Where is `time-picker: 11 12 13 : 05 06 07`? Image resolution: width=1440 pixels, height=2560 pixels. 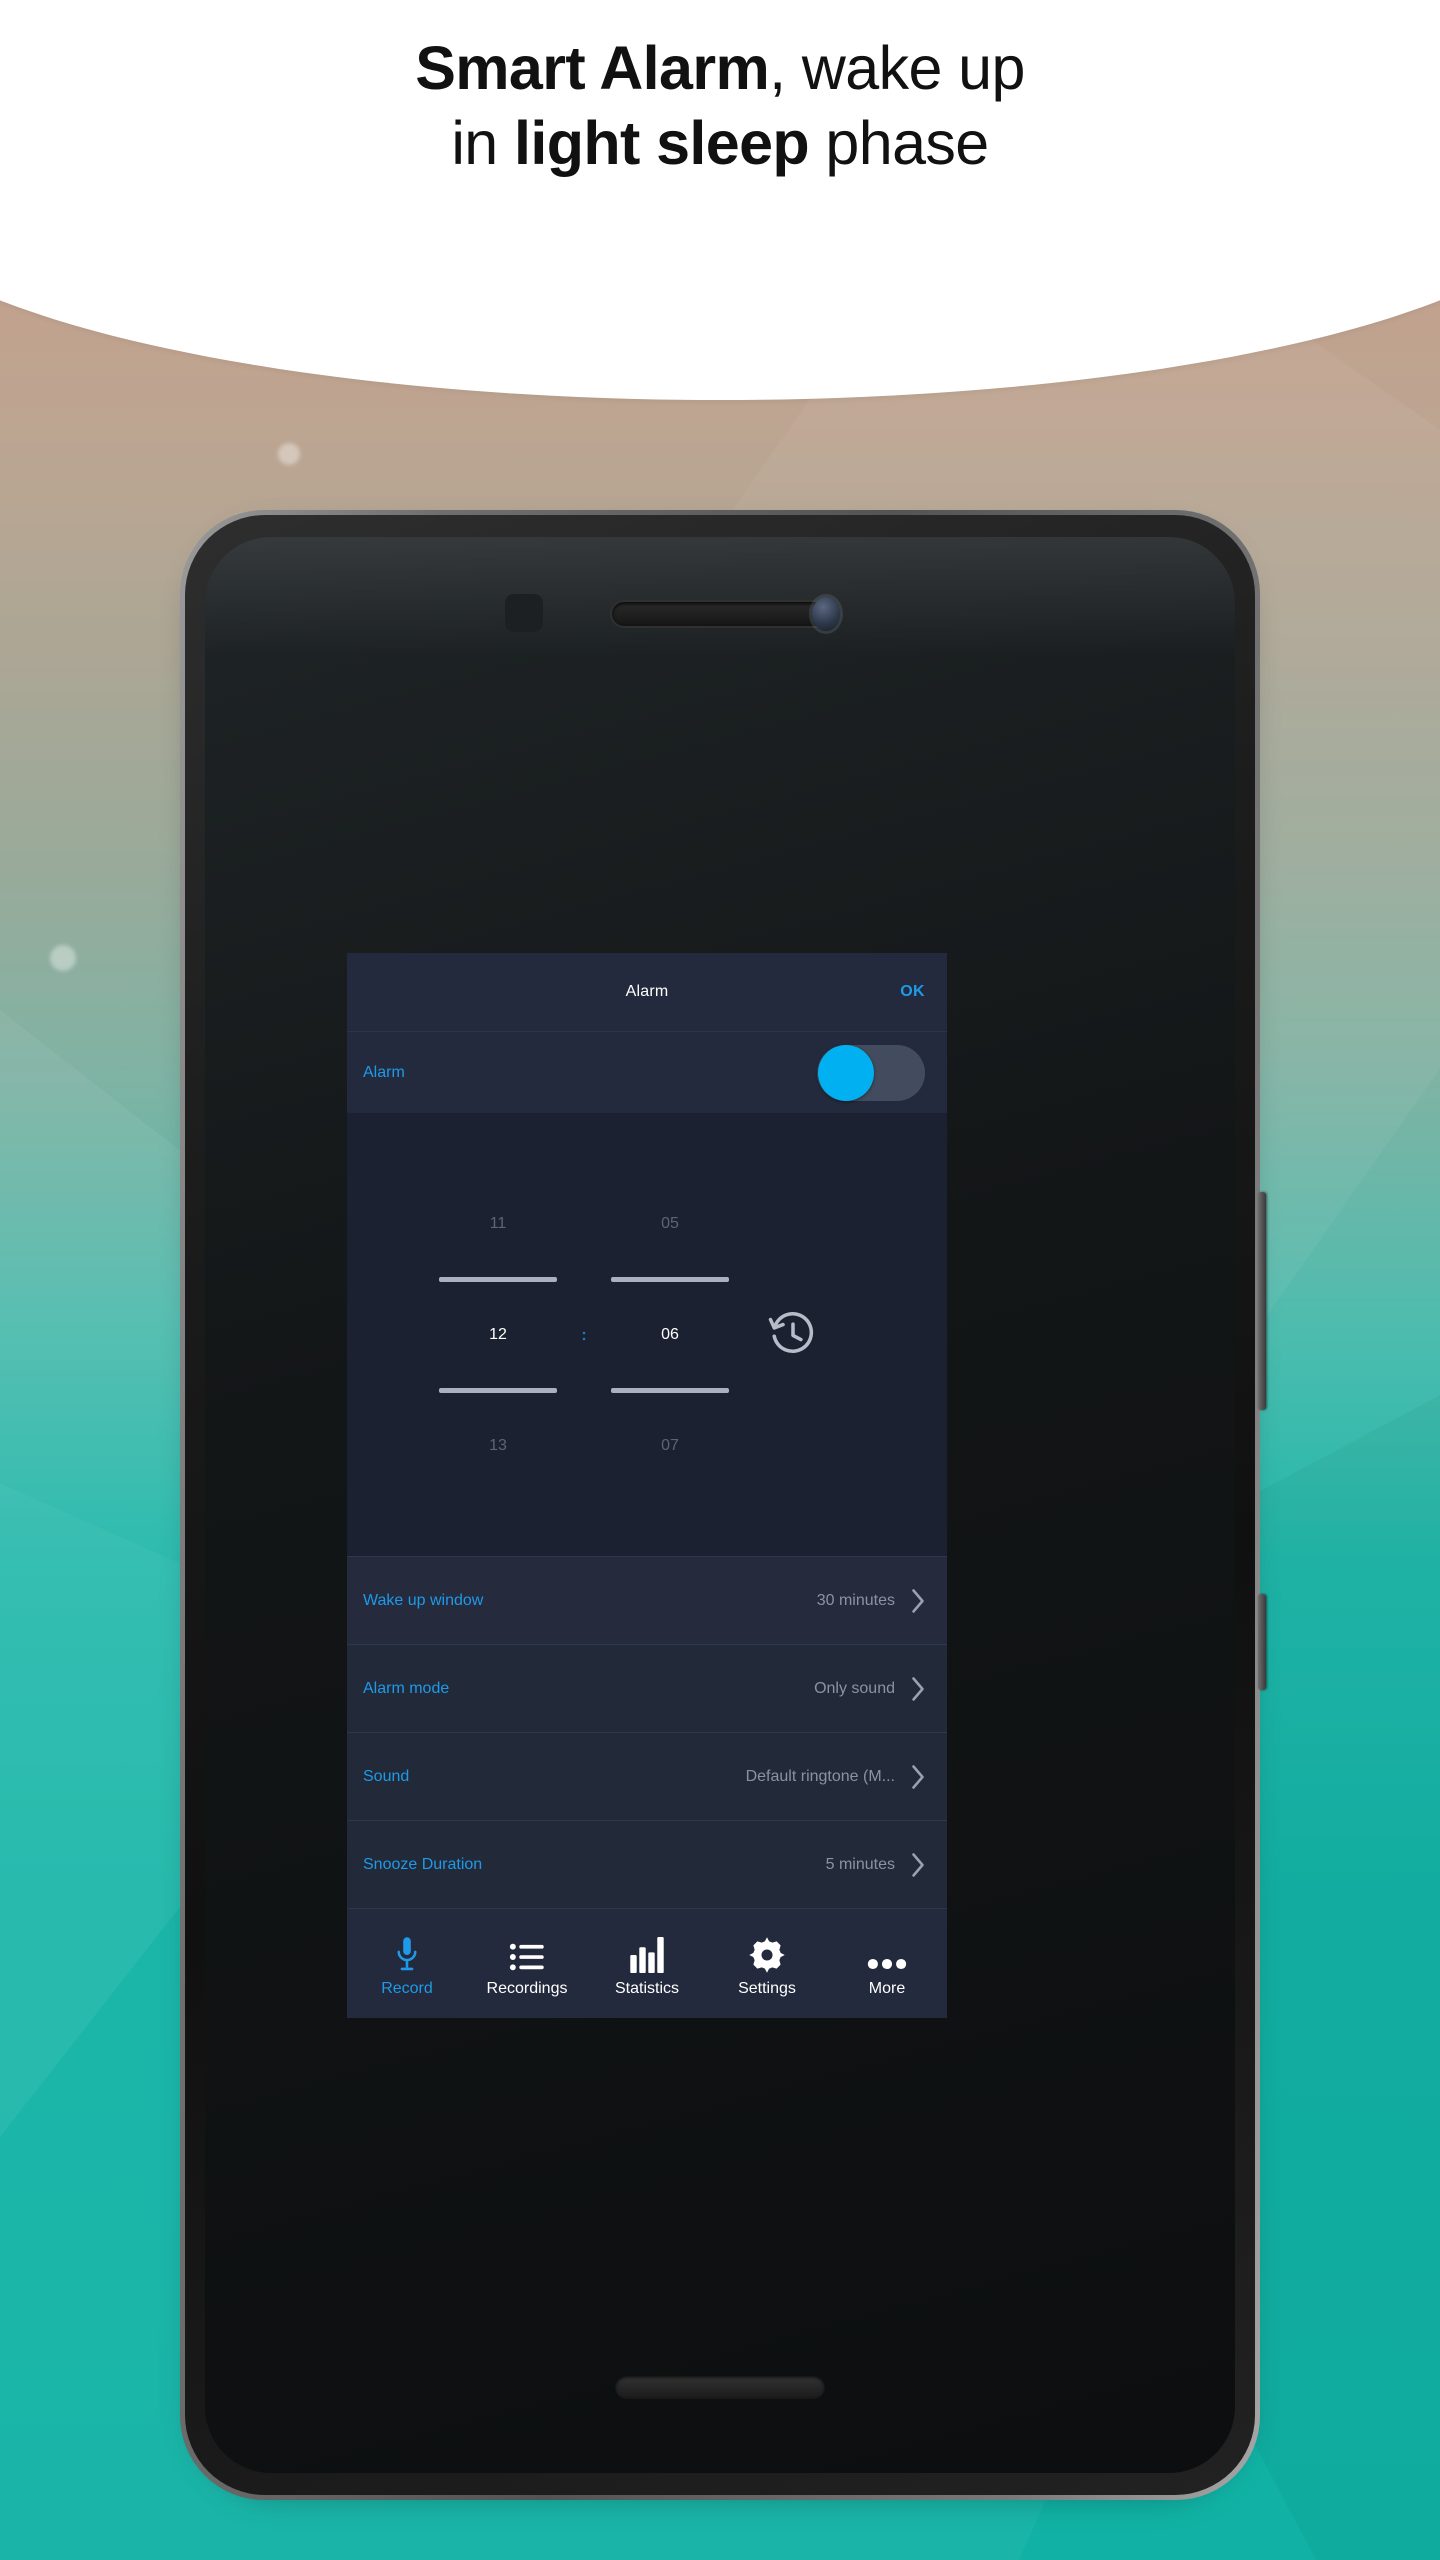
time-picker: 11 12 13 : 05 06 07 is located at coordinates (647, 1334).